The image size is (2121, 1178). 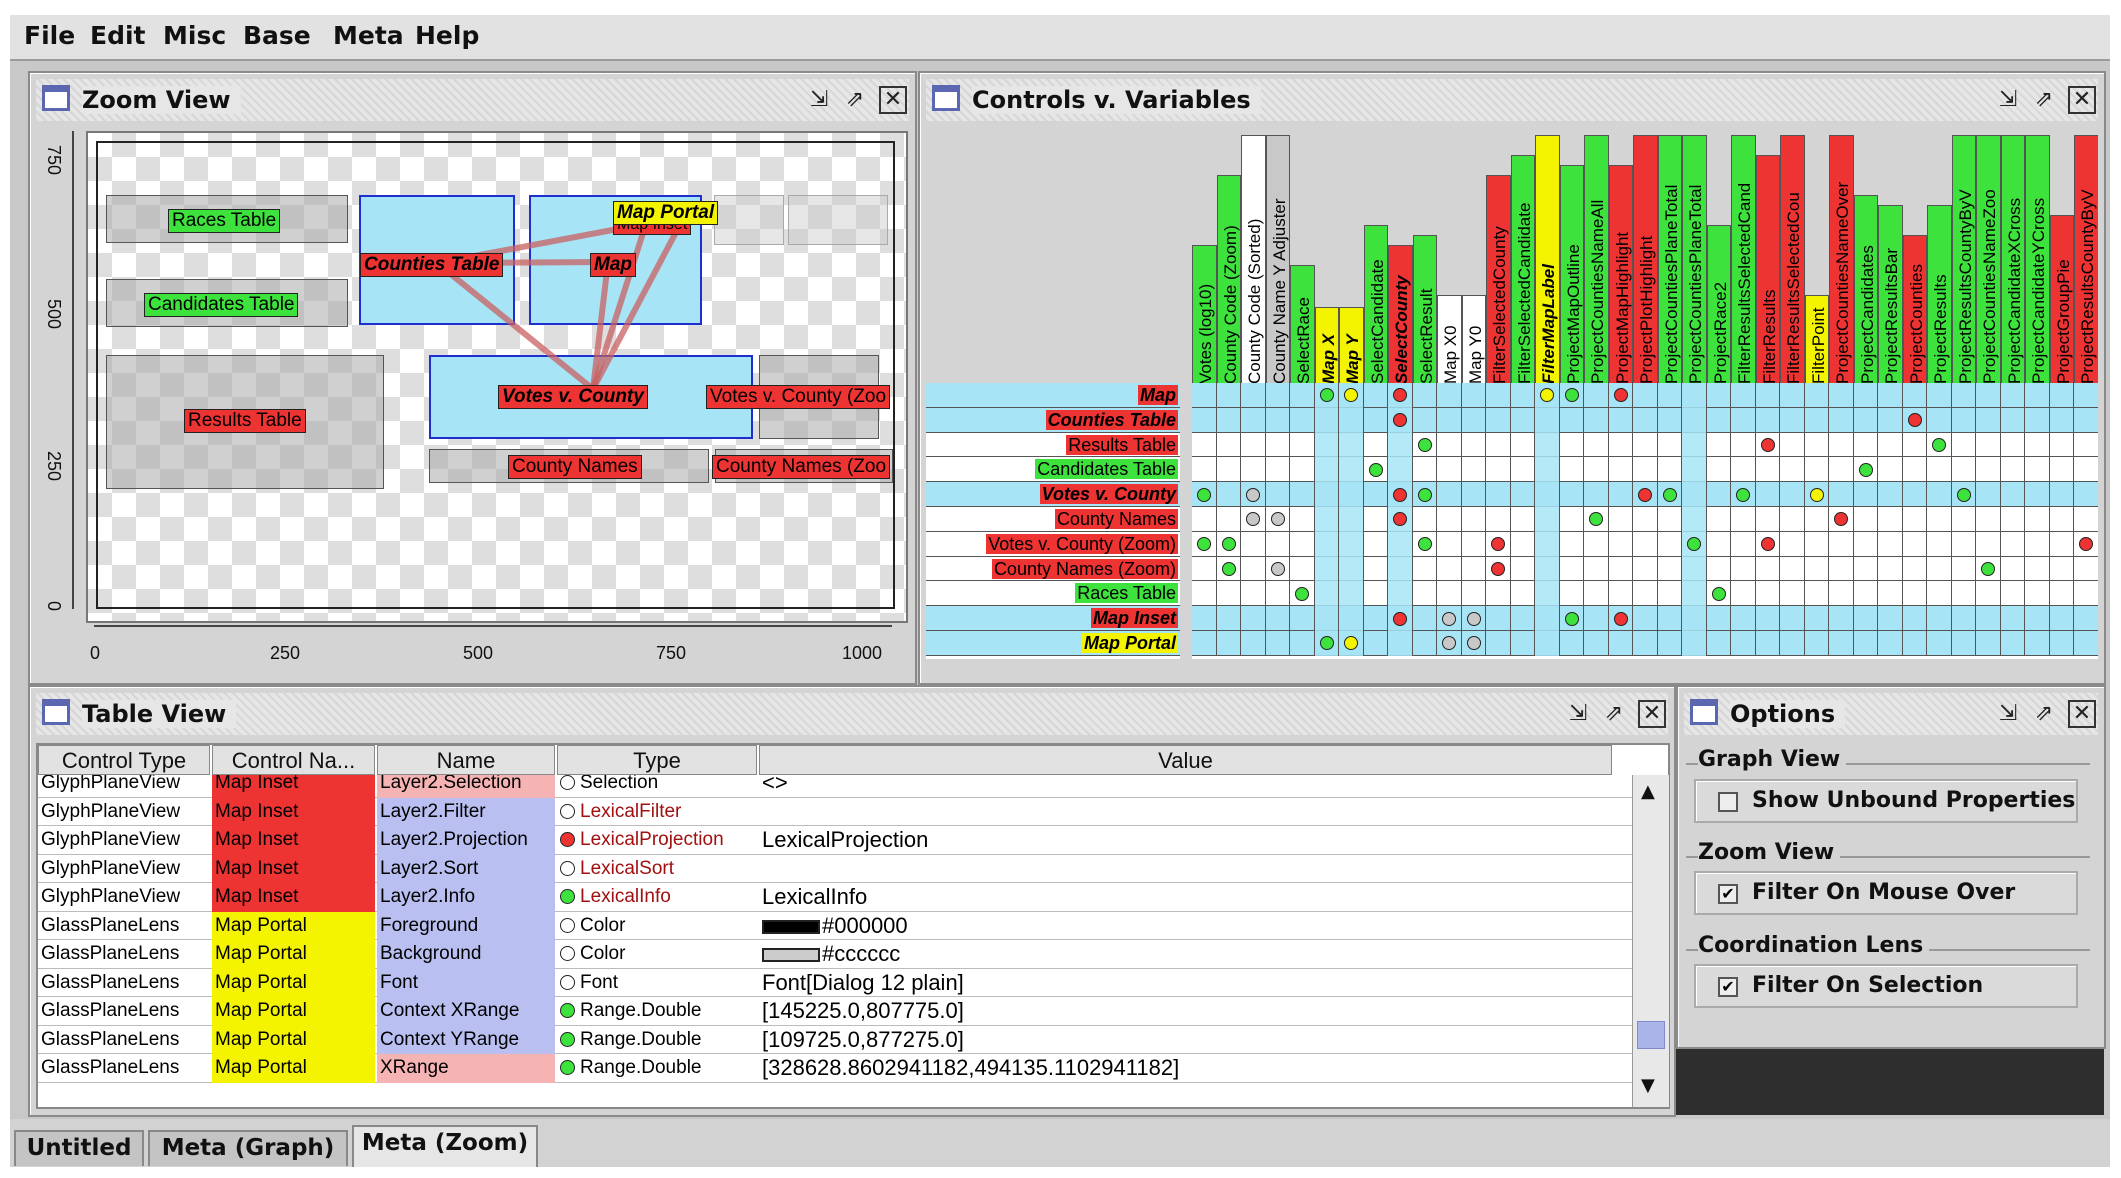 I want to click on scroll-thumb, so click(x=1651, y=1035).